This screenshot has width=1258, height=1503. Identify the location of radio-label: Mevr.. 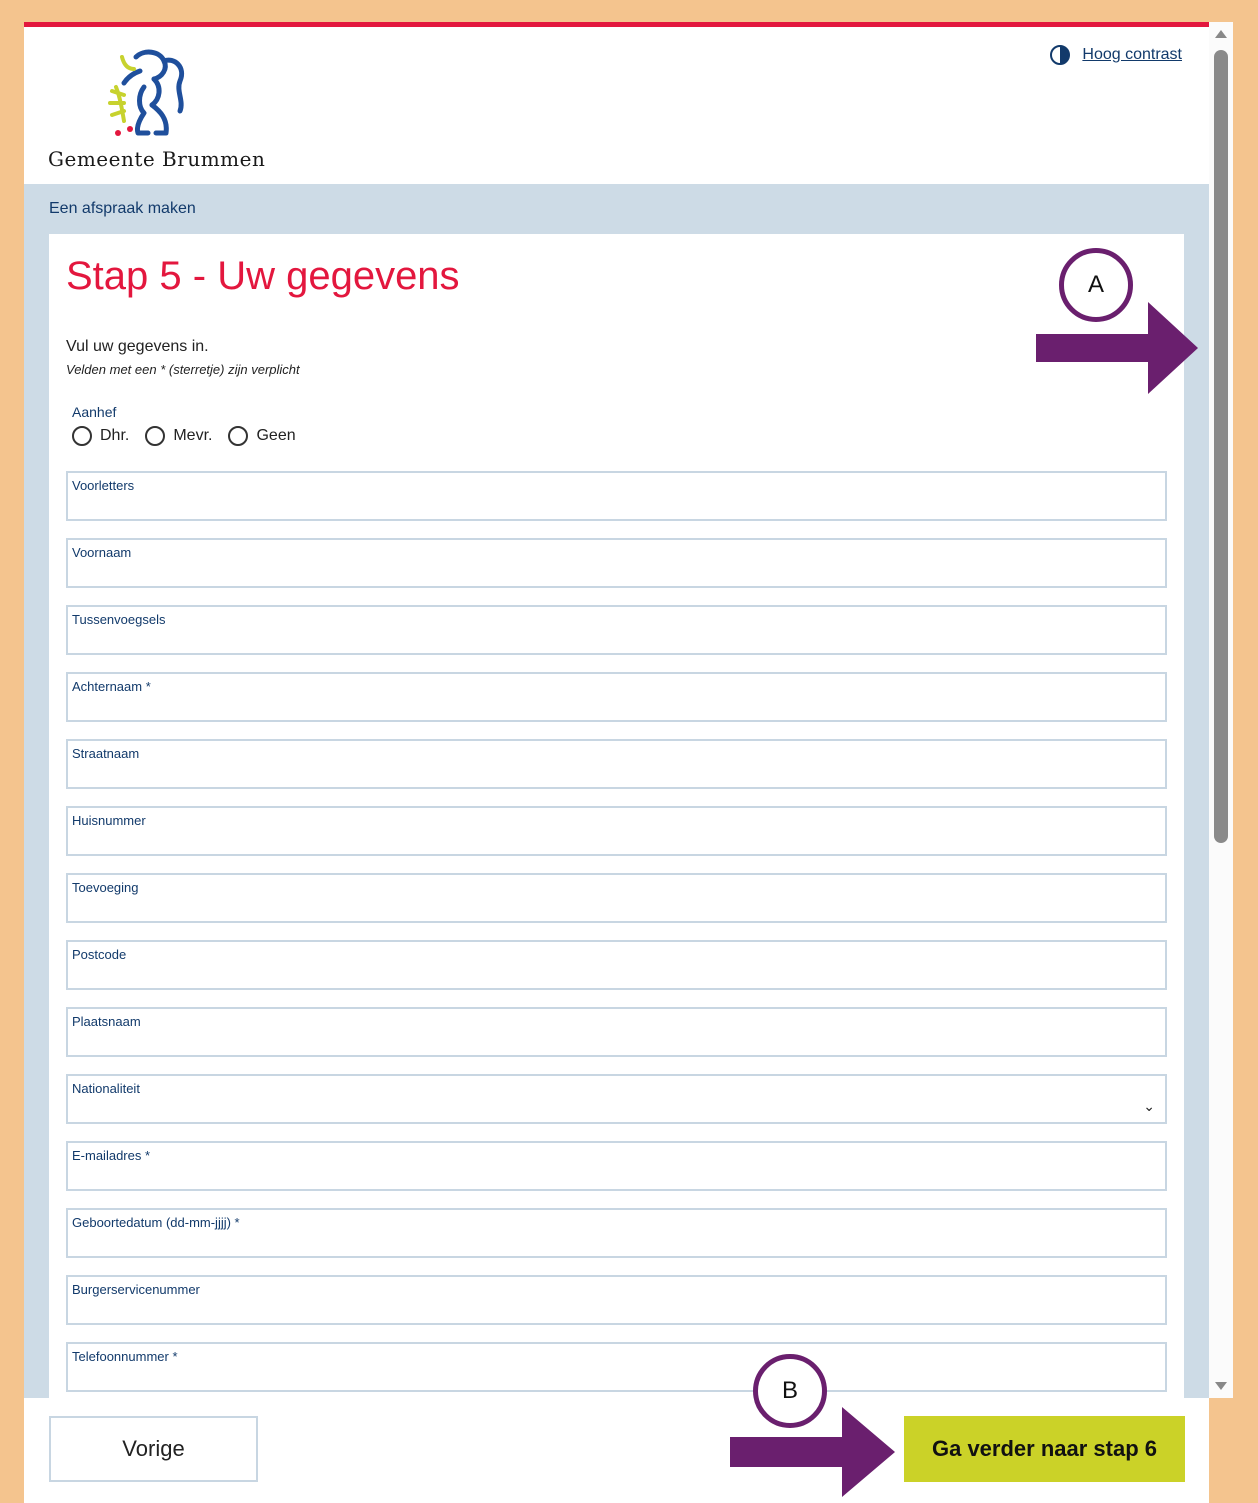
(193, 435).